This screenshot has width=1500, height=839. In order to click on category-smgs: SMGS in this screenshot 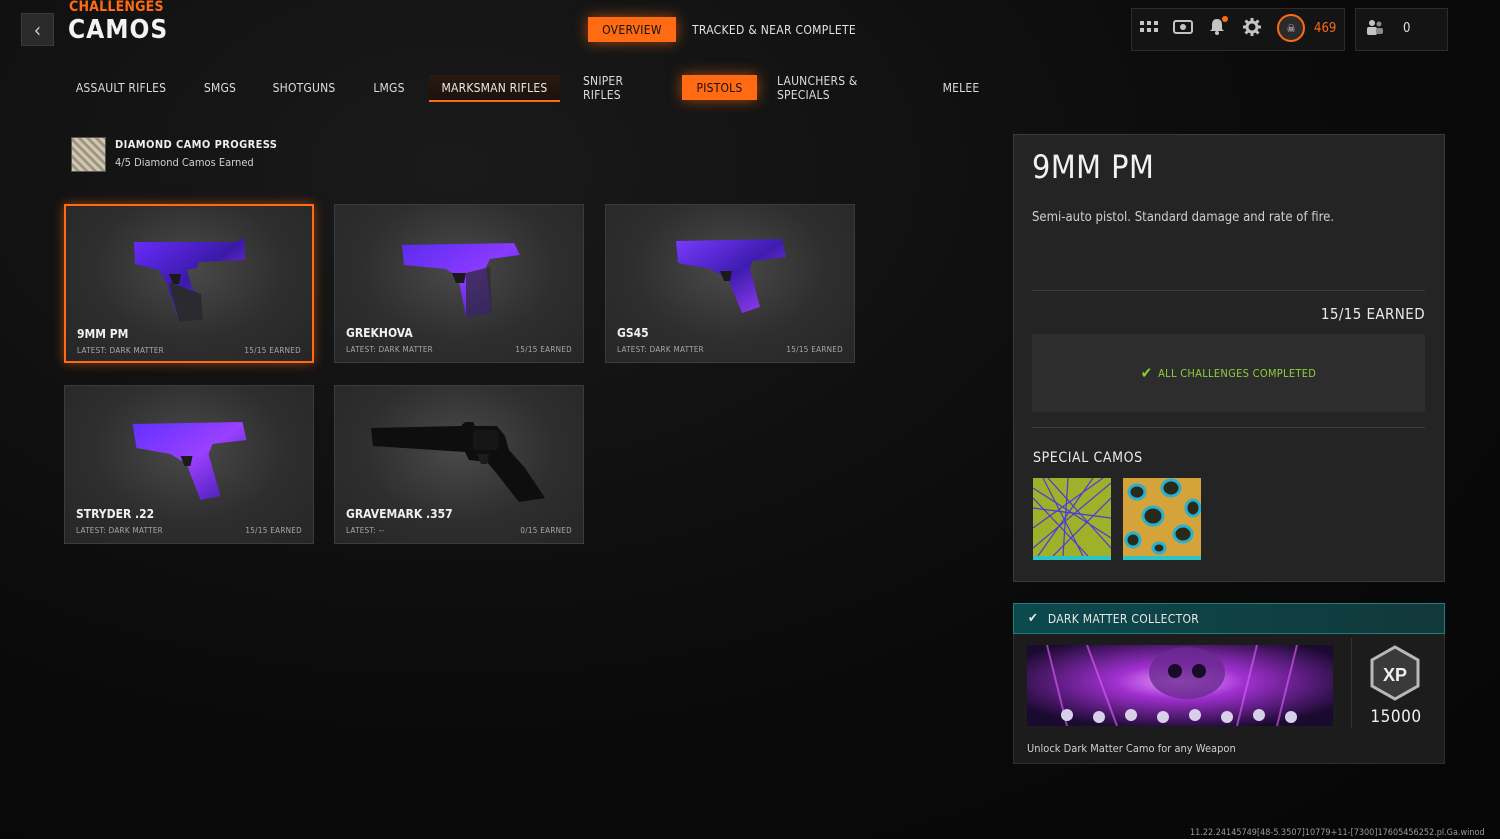, I will do `click(220, 87)`.